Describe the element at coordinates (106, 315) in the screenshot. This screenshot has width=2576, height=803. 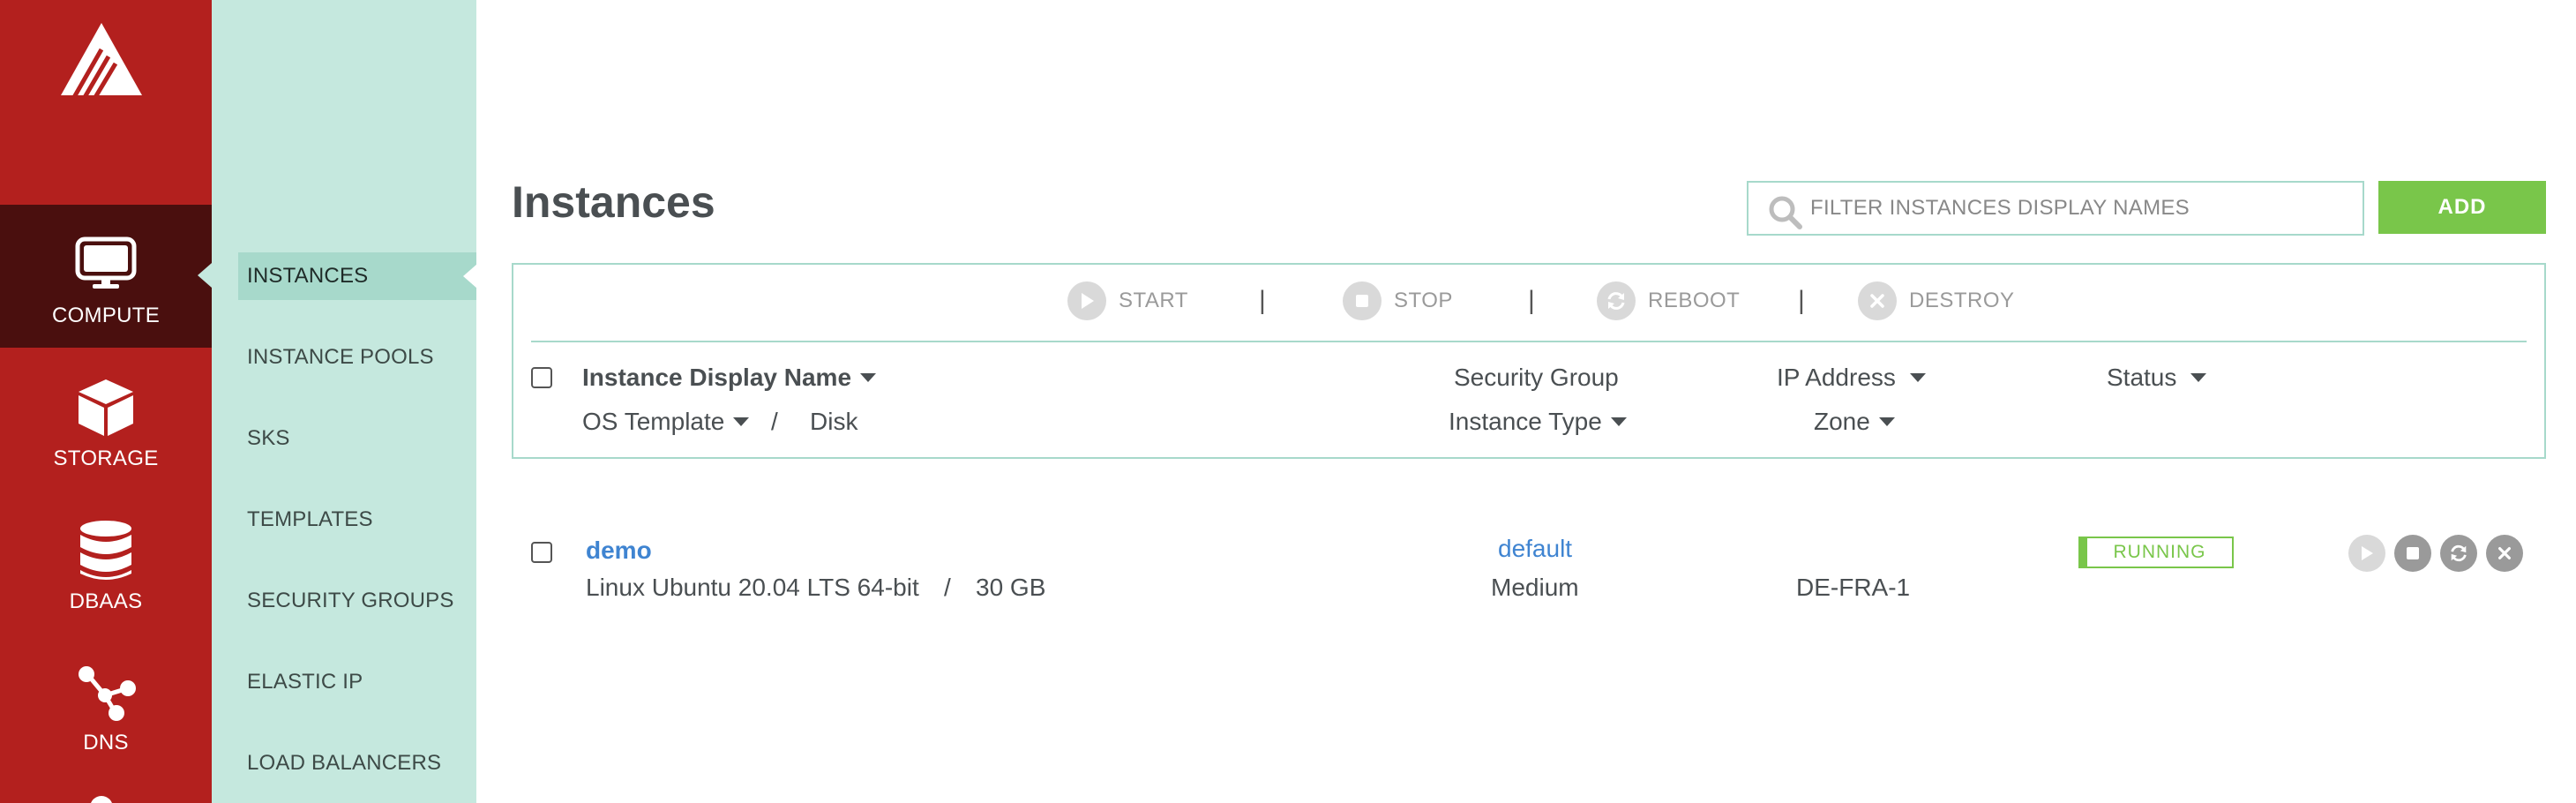
I see `nav-compute-label: COMPUTE` at that location.